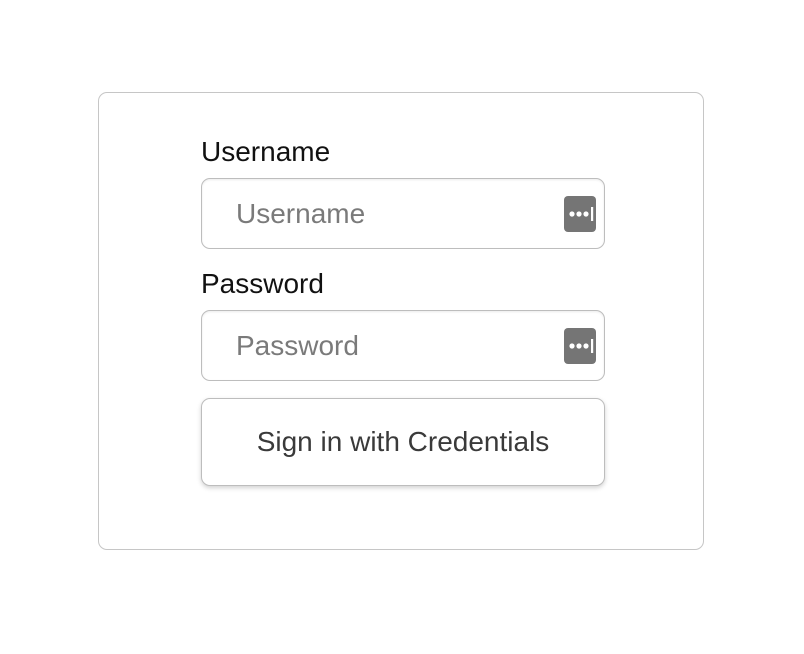  What do you see at coordinates (266, 151) in the screenshot?
I see `username-label: Username` at bounding box center [266, 151].